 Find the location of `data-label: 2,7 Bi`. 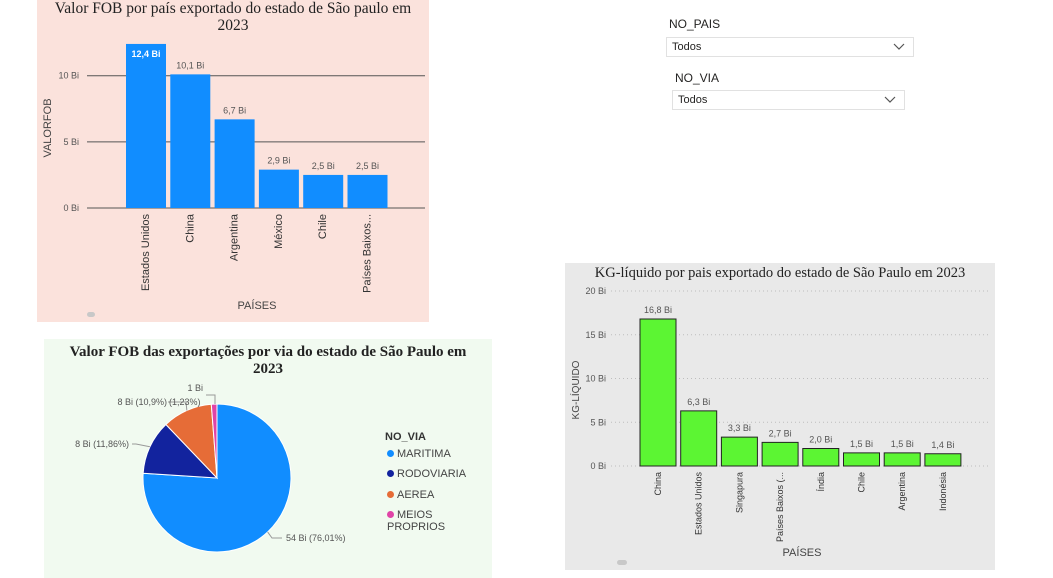

data-label: 2,7 Bi is located at coordinates (780, 433).